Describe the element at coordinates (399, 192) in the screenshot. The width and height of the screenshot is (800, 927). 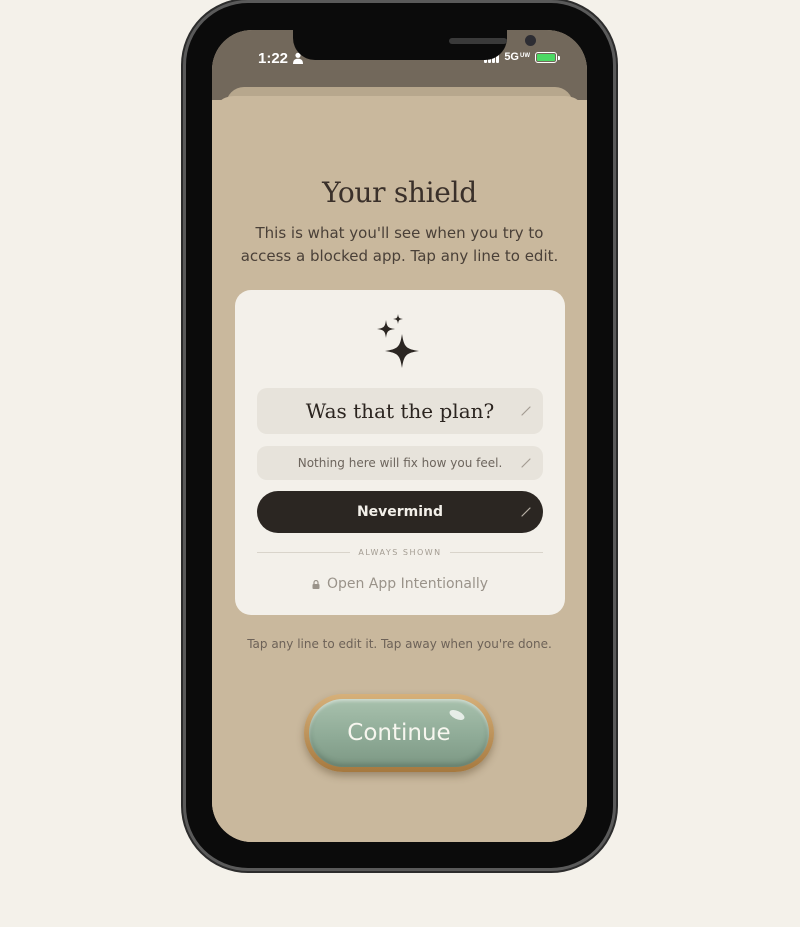
I see `page-title: Your shield` at that location.